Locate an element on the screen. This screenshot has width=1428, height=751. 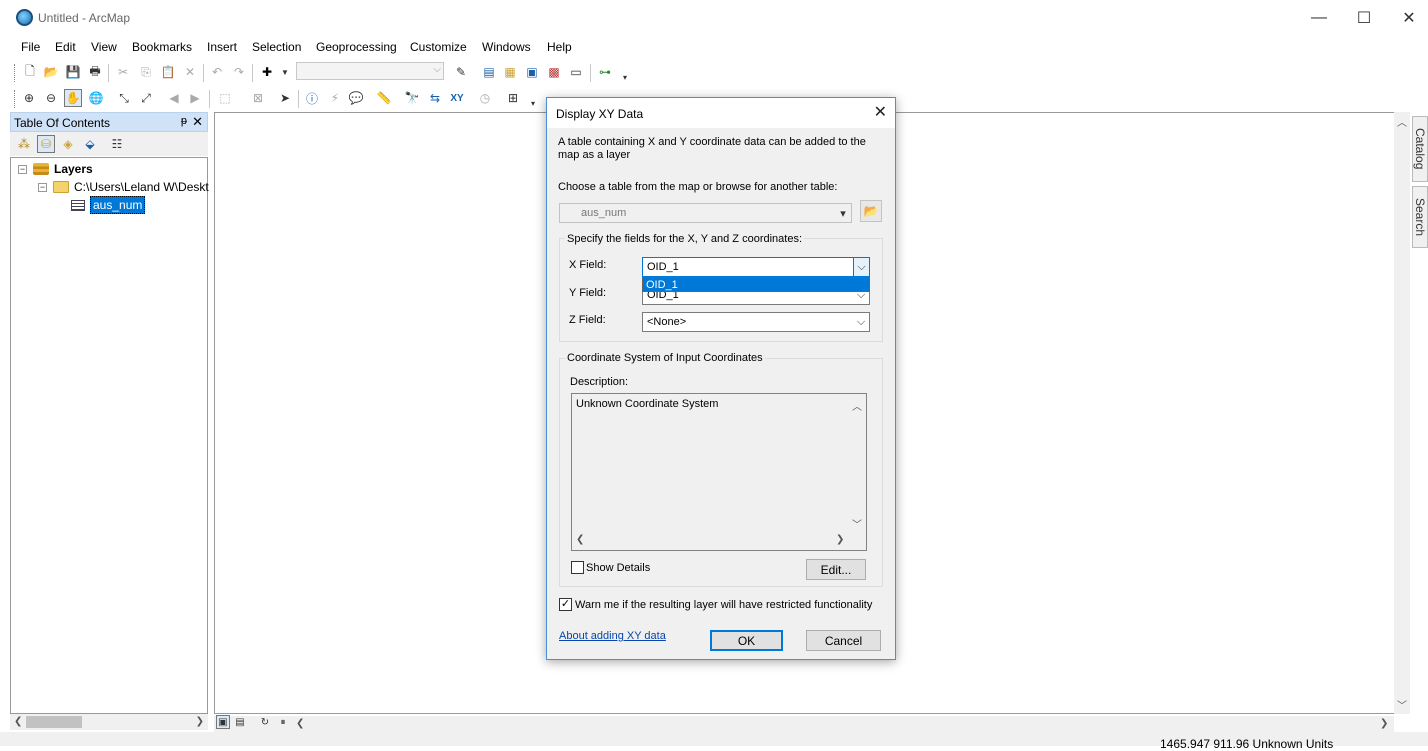
print-icon: 🖶 is located at coordinates (95, 72).